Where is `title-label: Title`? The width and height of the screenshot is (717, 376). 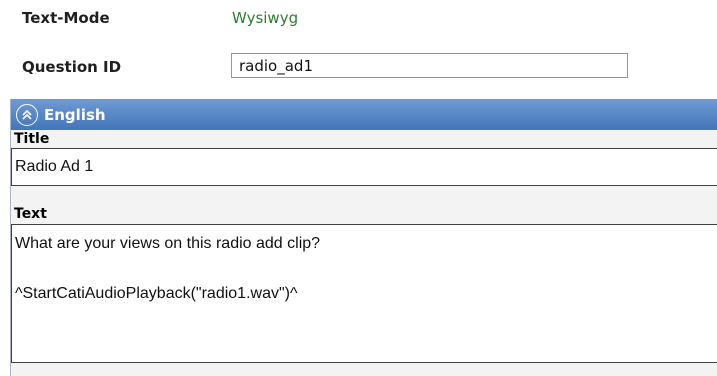 title-label: Title is located at coordinates (32, 139).